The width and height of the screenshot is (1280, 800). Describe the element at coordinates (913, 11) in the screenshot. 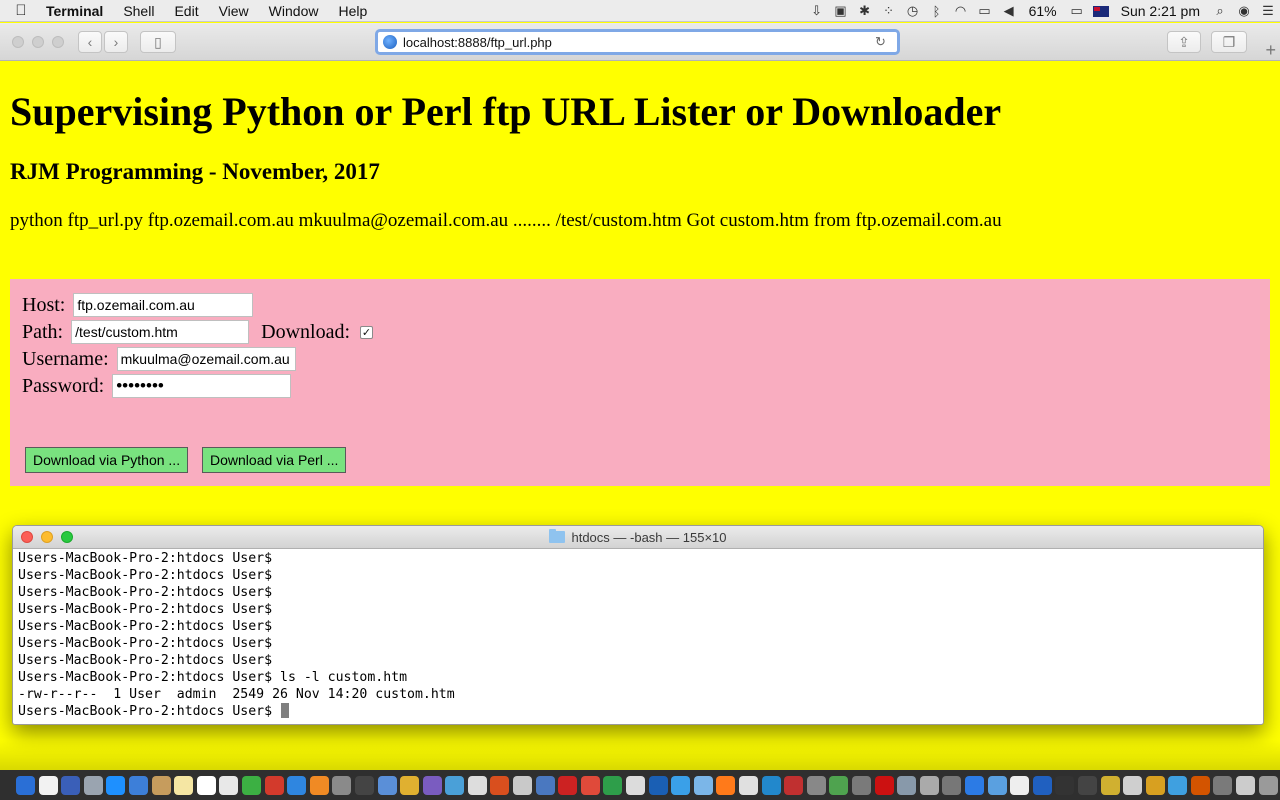

I see `time-machine-icon: ◷` at that location.